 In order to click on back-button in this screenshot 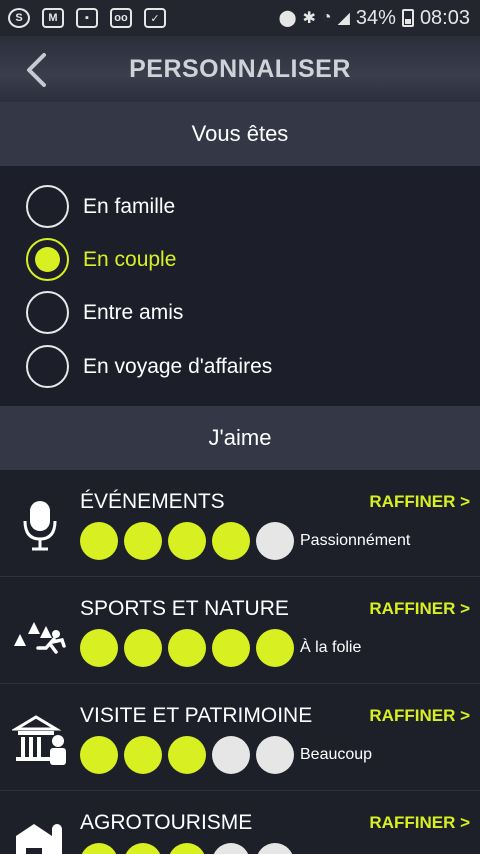, I will do `click(36, 70)`.